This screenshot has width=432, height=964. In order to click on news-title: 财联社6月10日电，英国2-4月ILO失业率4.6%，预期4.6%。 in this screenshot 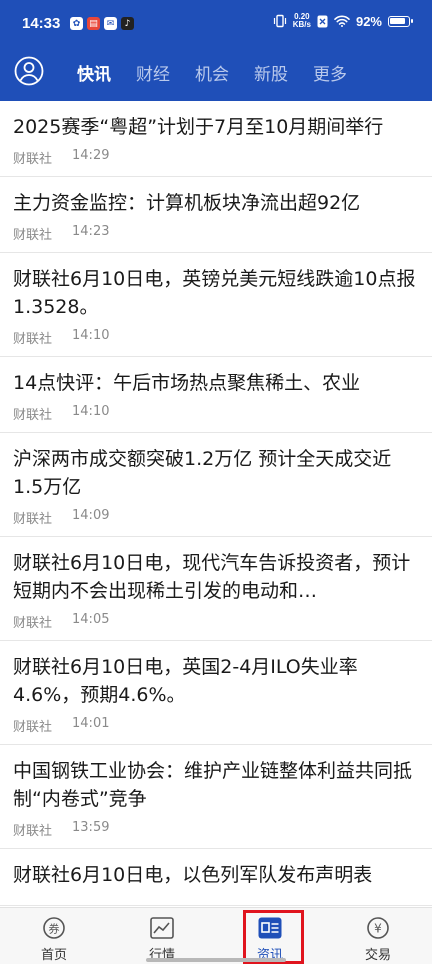, I will do `click(185, 681)`.